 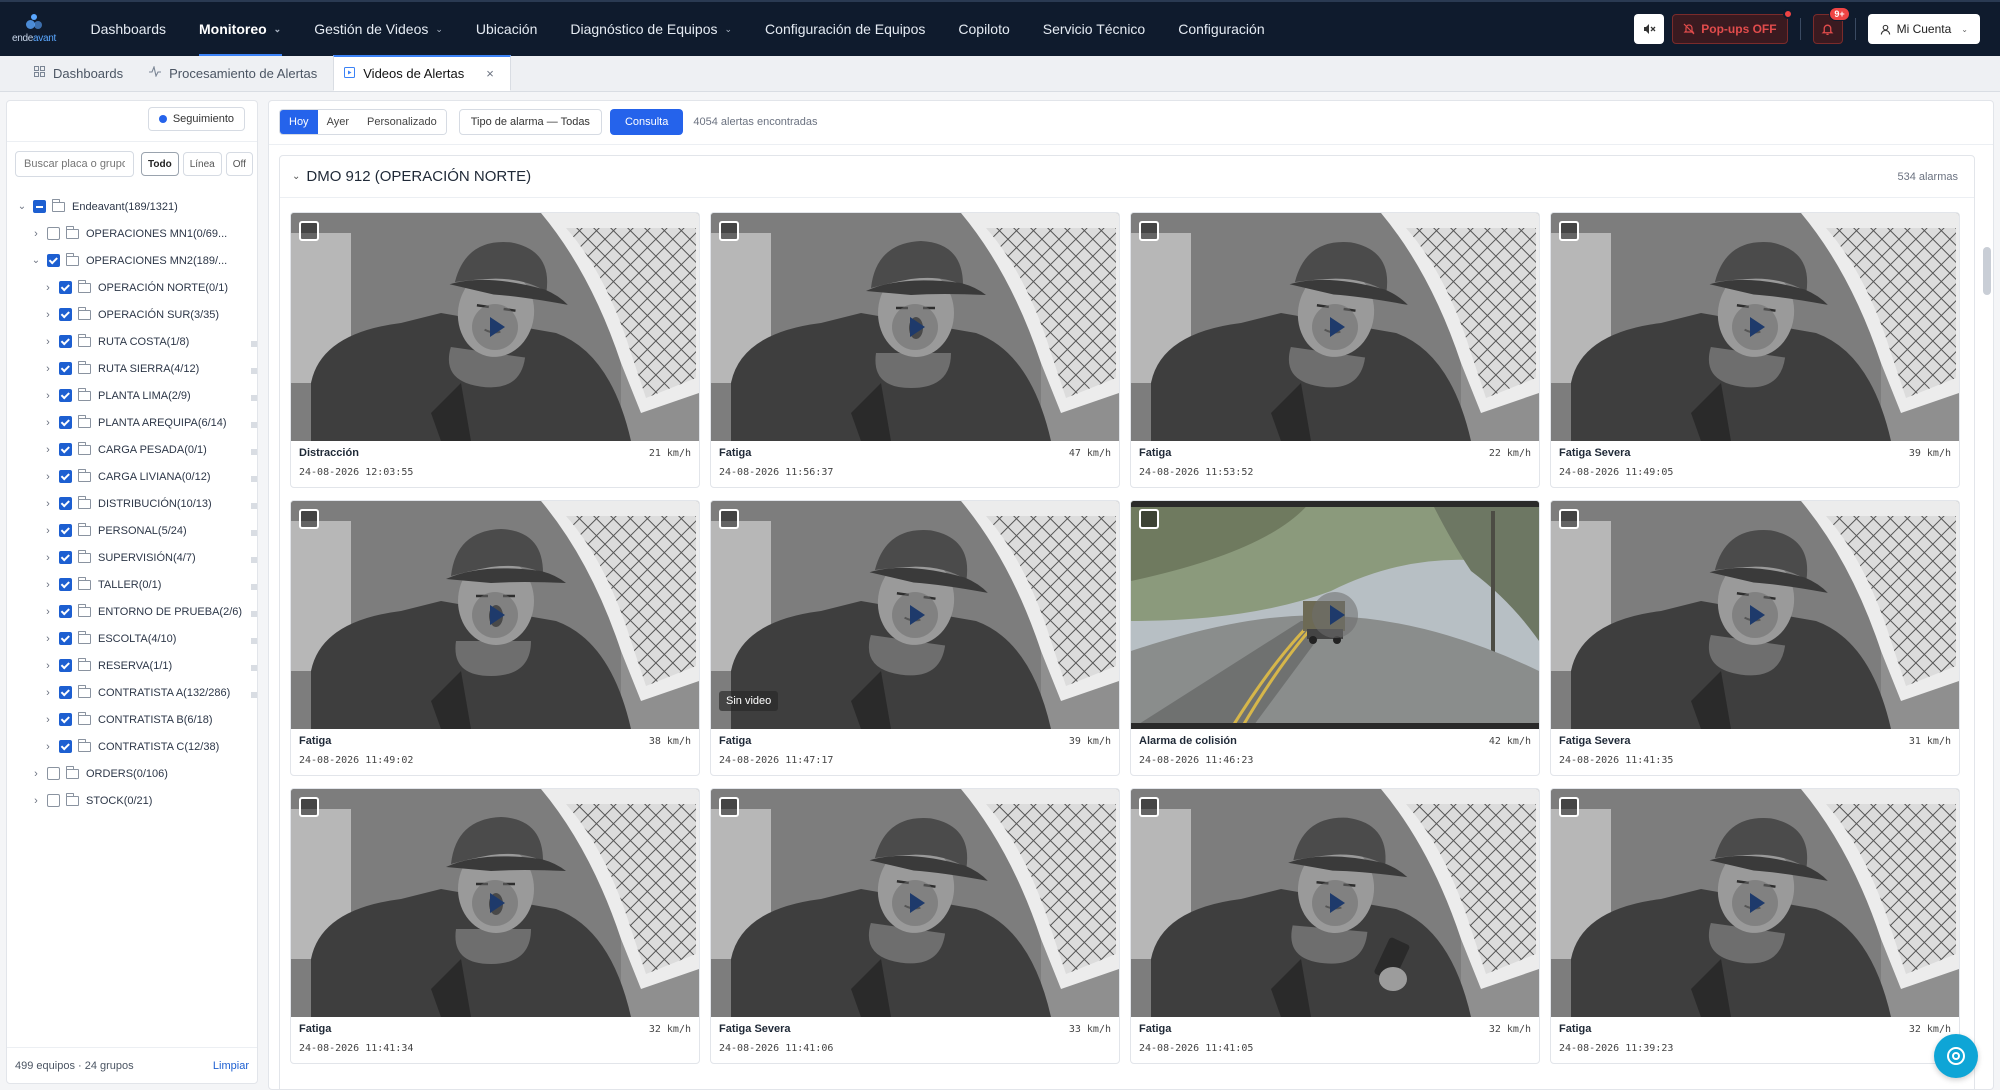 I want to click on tree-node: › CONTRATISTA B(6/18), so click(x=130, y=719).